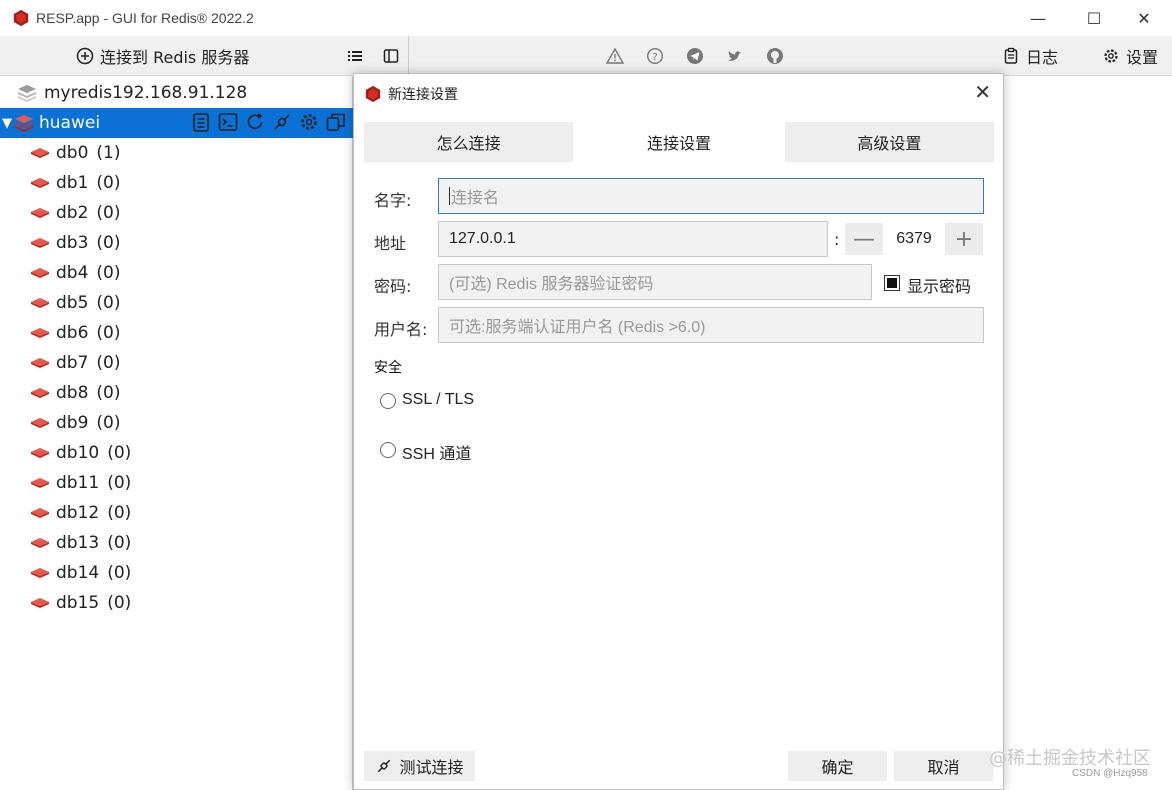 Image resolution: width=1172 pixels, height=790 pixels. What do you see at coordinates (70, 123) in the screenshot?
I see `connection-name: huawei` at bounding box center [70, 123].